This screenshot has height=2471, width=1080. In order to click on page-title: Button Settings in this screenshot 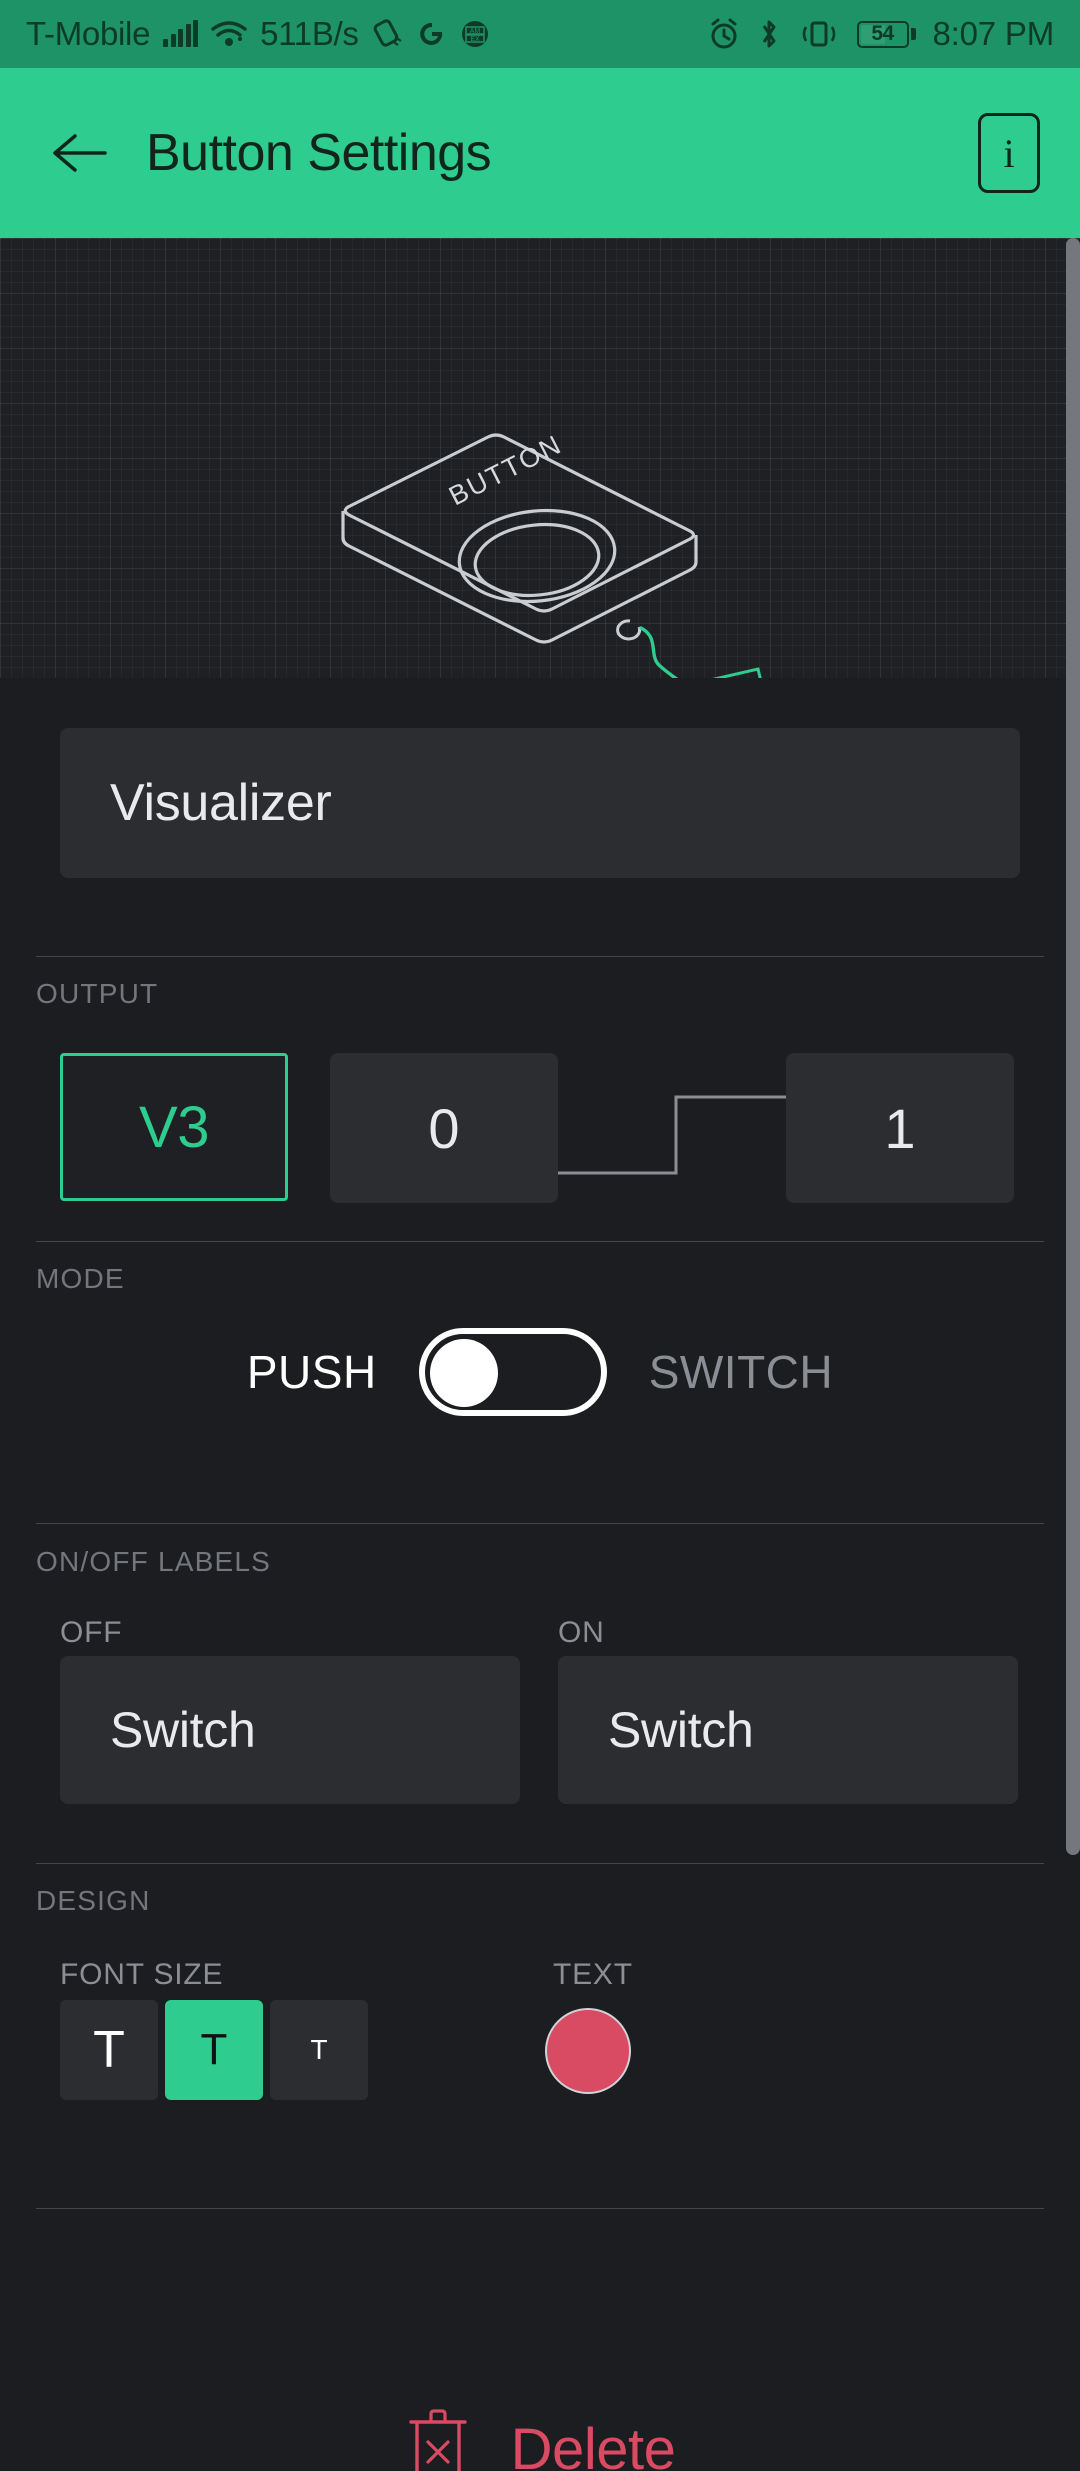, I will do `click(319, 153)`.